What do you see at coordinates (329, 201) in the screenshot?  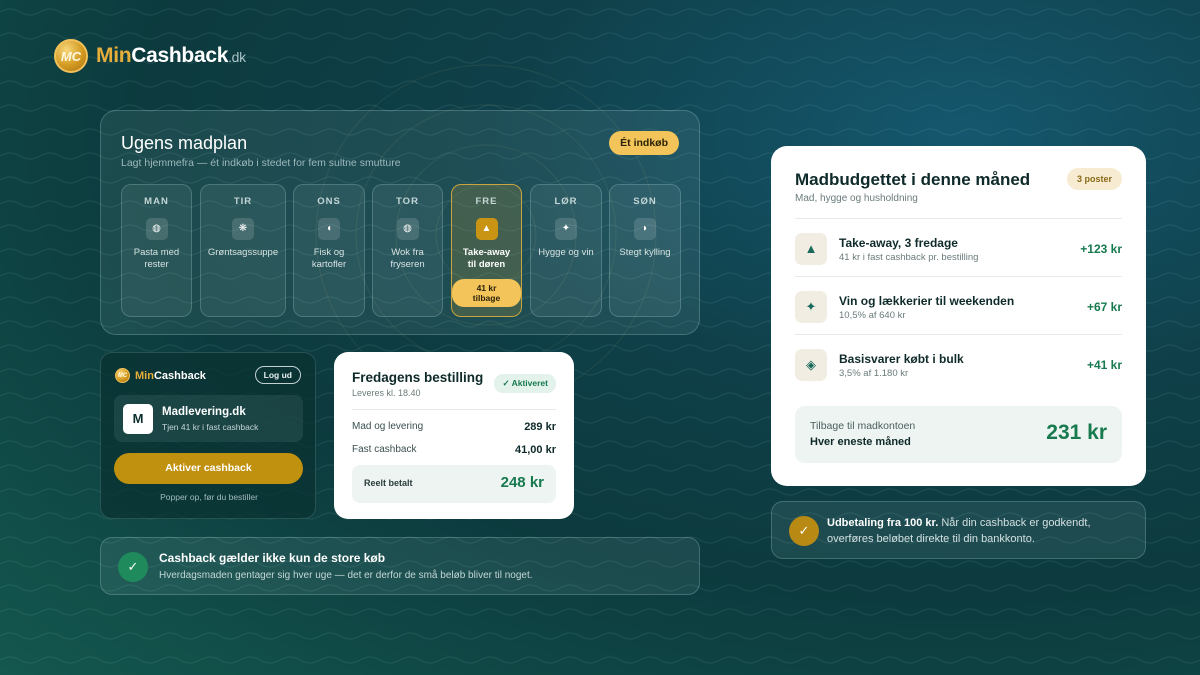 I see `day-name: ONS` at bounding box center [329, 201].